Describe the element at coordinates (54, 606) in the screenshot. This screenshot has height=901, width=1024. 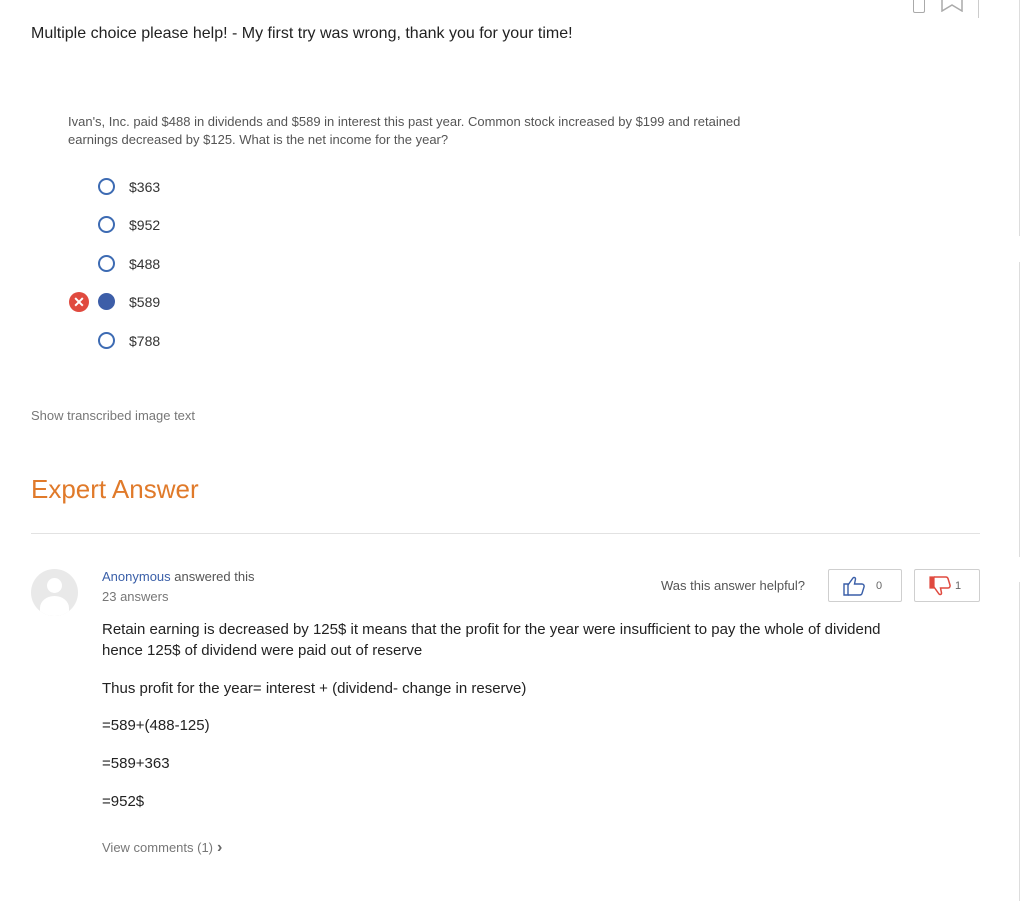
I see `avatar-body-shape` at that location.